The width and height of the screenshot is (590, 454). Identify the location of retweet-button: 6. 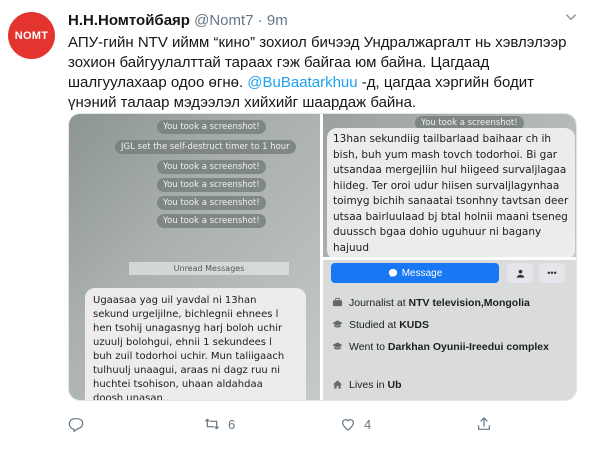
(219, 424).